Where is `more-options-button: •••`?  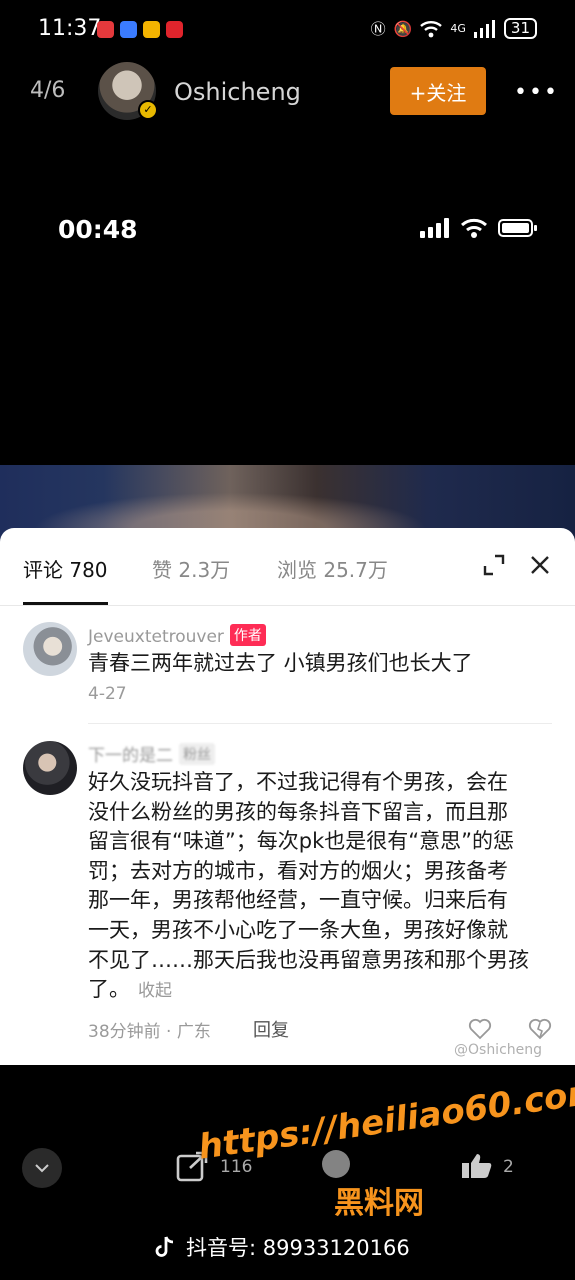 more-options-button: ••• is located at coordinates (536, 92).